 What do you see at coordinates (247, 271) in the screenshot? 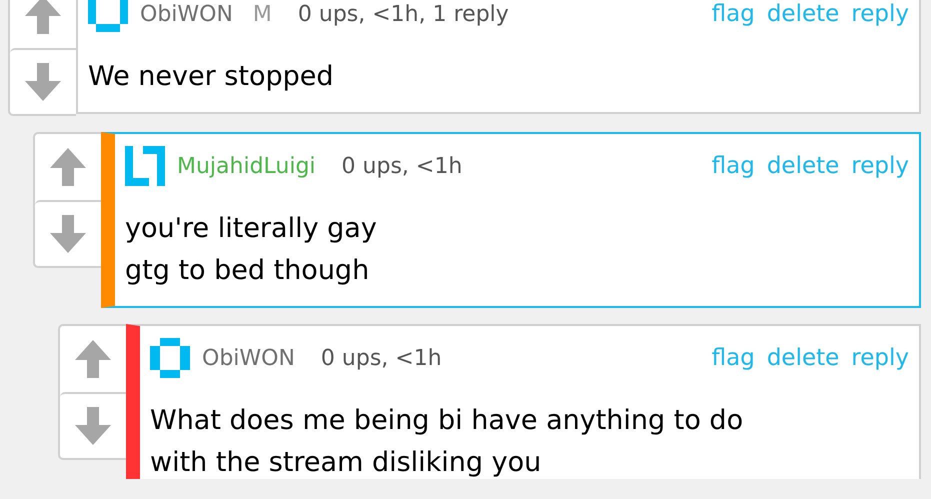
I see `comment-text: gtg to bed though` at bounding box center [247, 271].